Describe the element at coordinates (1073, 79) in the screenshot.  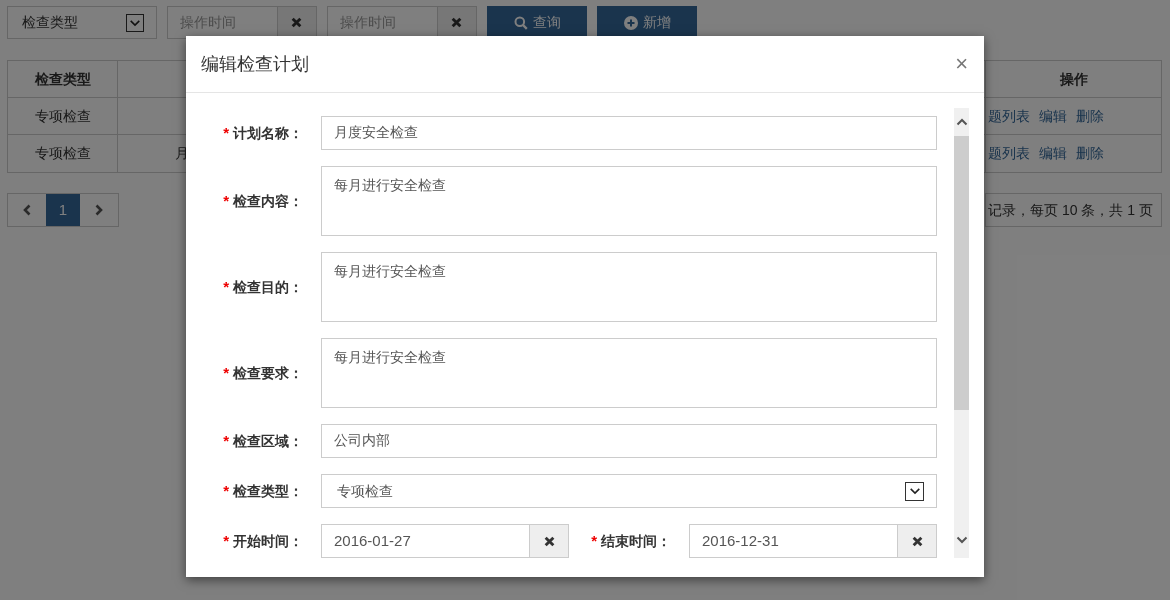
I see `column-header: 操作` at that location.